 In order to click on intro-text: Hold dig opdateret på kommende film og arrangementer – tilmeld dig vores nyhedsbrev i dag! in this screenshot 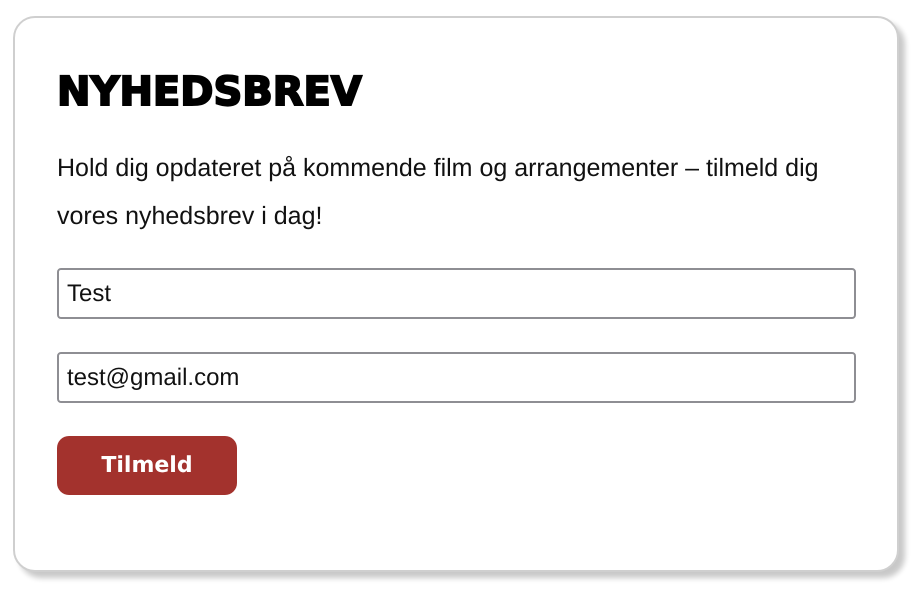, I will do `click(438, 192)`.